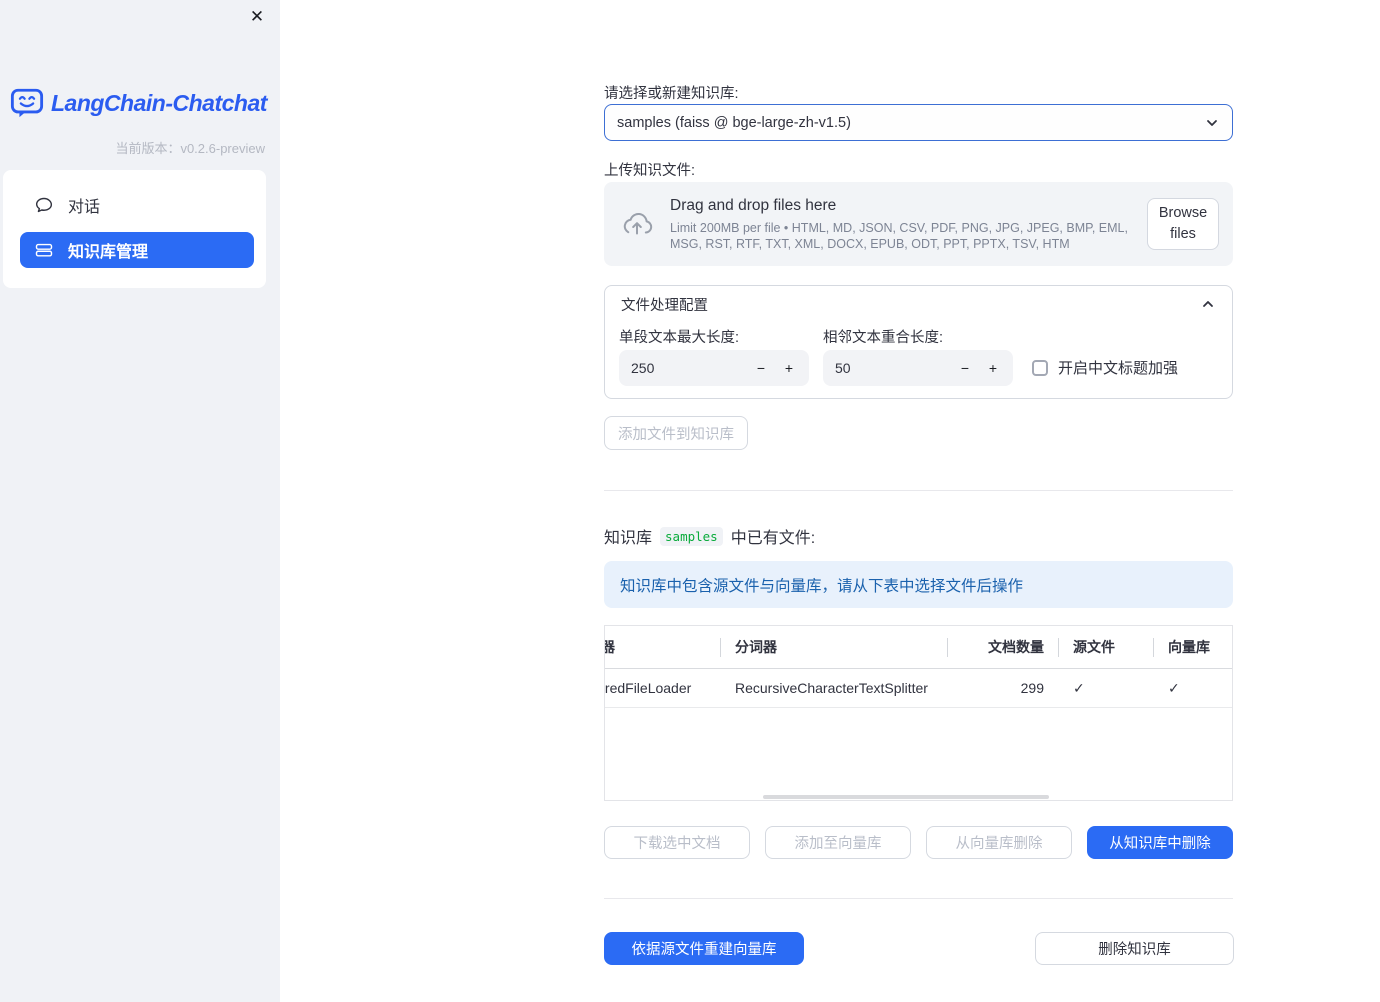  What do you see at coordinates (677, 842) in the screenshot?
I see `download-selected-button: 下载选中文档` at bounding box center [677, 842].